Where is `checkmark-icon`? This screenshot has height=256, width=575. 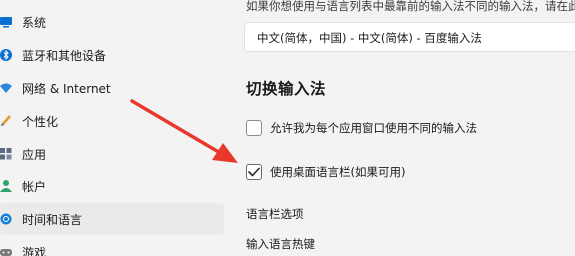
checkmark-icon is located at coordinates (254, 172).